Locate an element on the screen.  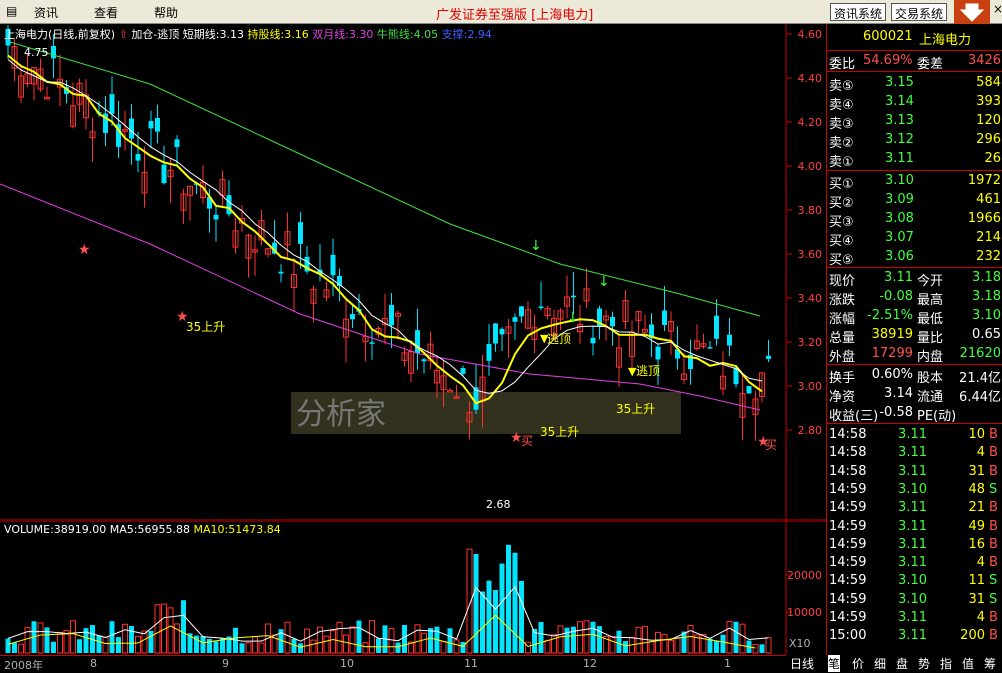
menu-item-info: 资讯 is located at coordinates (46, 12).